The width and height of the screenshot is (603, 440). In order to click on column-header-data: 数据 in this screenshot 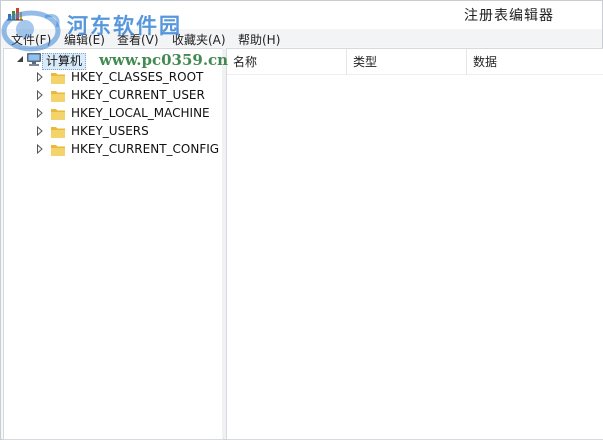, I will do `click(535, 62)`.